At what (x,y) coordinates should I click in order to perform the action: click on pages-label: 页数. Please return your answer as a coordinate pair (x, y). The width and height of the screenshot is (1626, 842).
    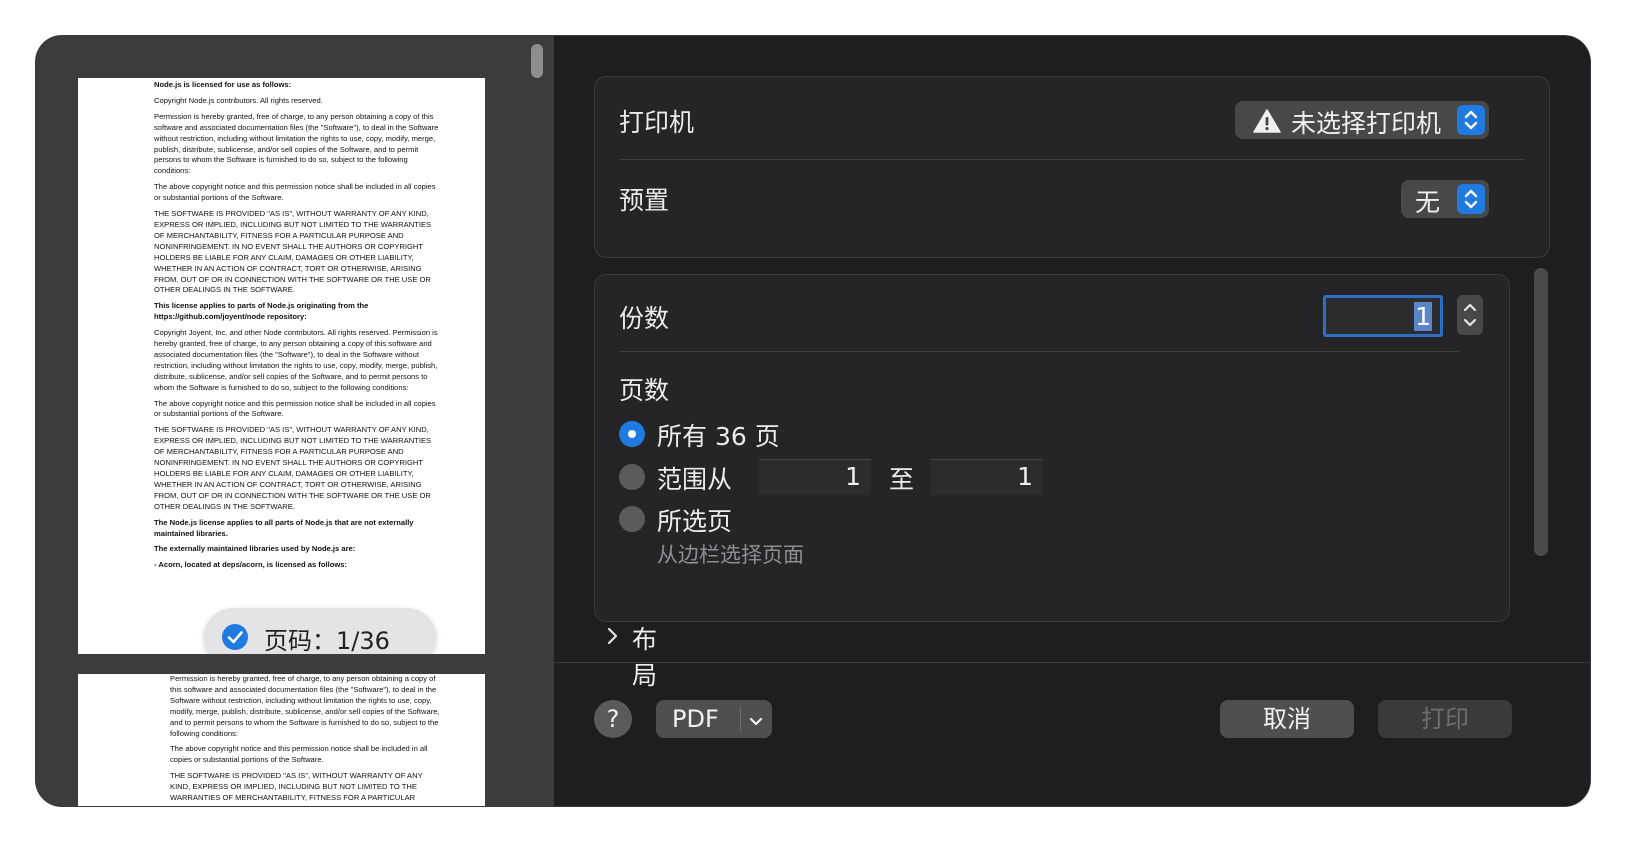
    Looking at the image, I should click on (644, 390).